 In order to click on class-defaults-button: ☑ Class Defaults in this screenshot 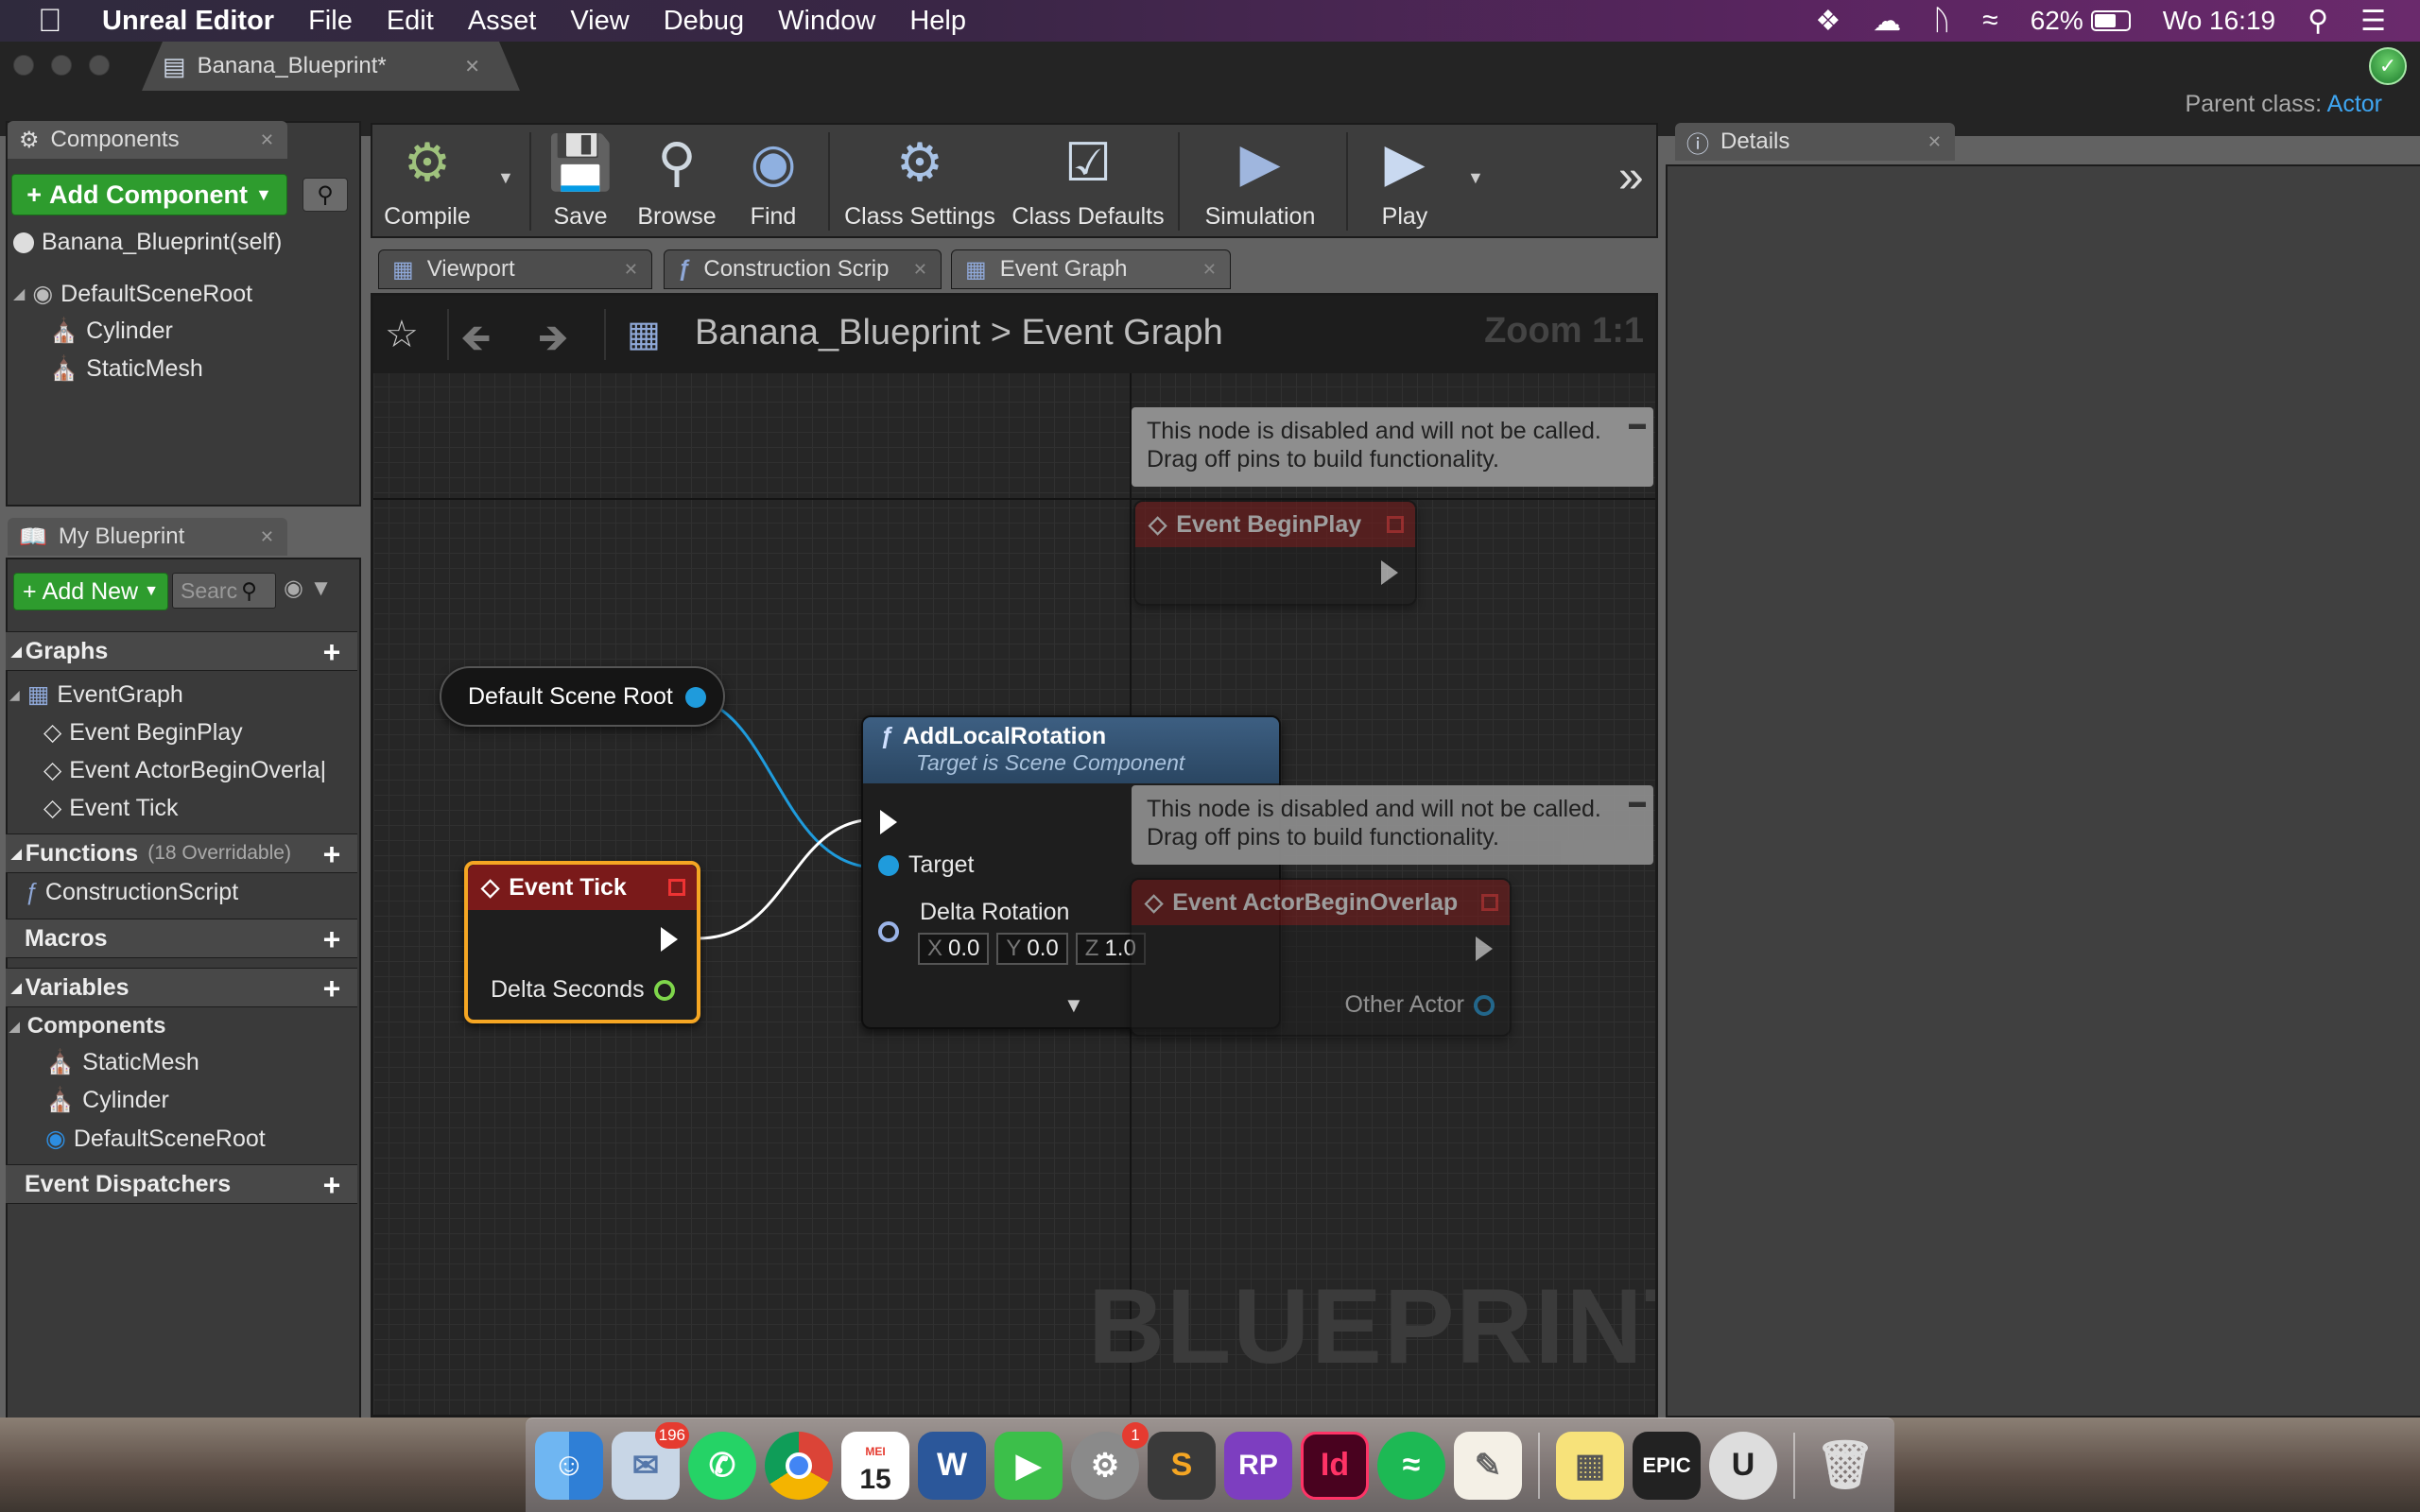, I will do `click(1088, 180)`.